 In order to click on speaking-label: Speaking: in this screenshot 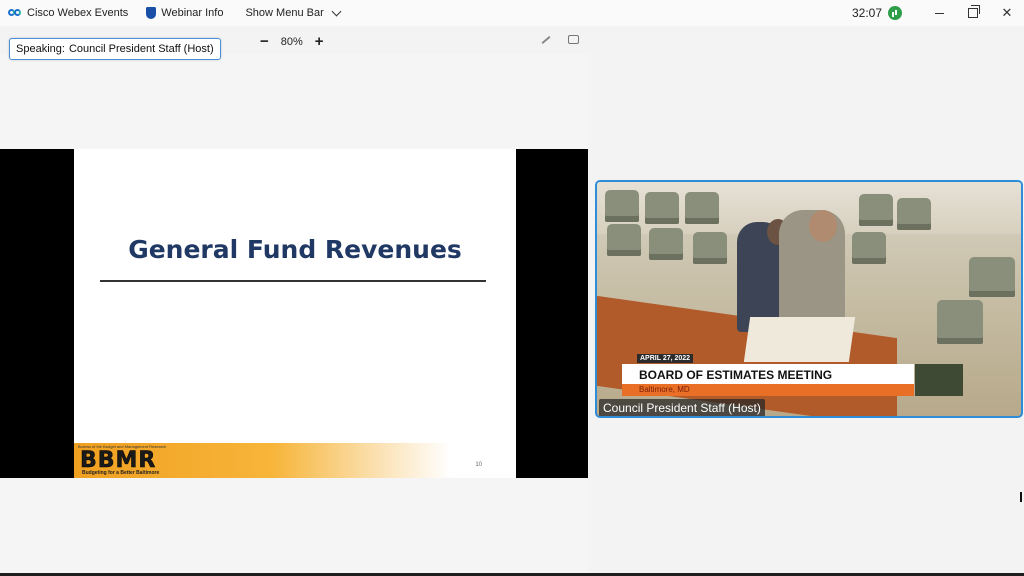, I will do `click(40, 49)`.